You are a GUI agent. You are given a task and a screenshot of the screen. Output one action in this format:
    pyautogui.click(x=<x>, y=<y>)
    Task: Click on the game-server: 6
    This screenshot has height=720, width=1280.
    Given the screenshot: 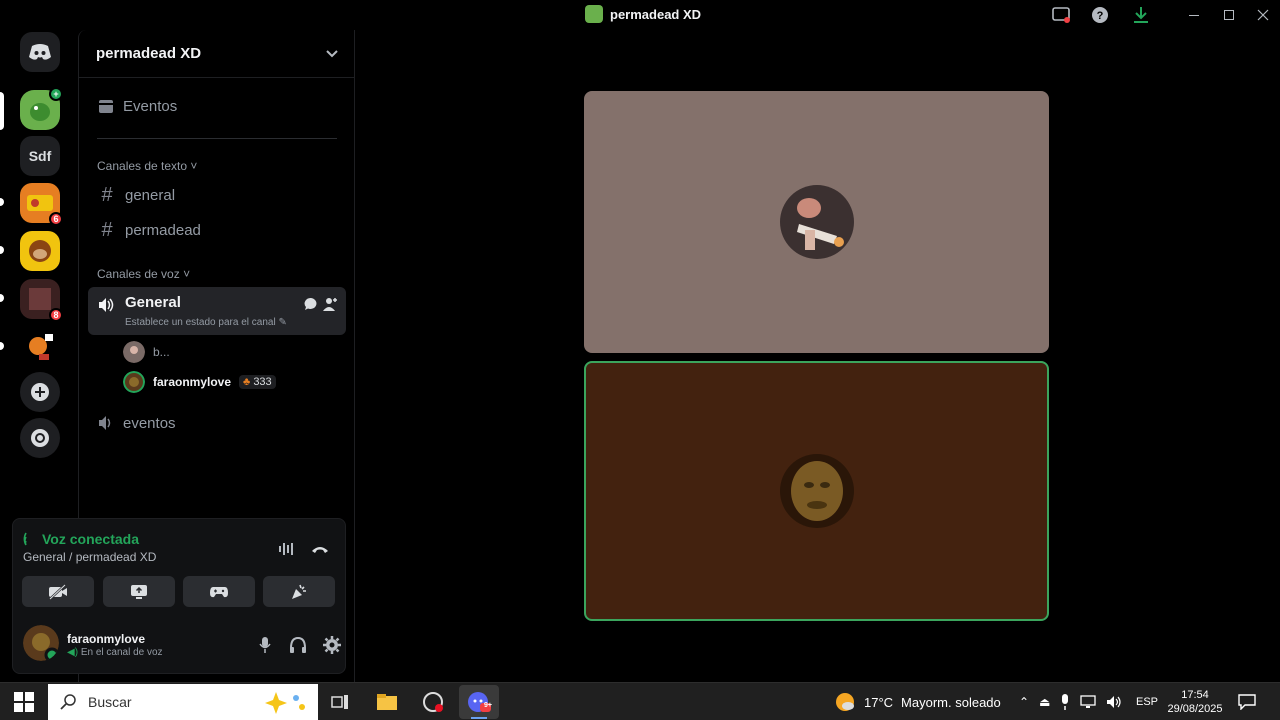 What is the action you would take?
    pyautogui.click(x=41, y=204)
    